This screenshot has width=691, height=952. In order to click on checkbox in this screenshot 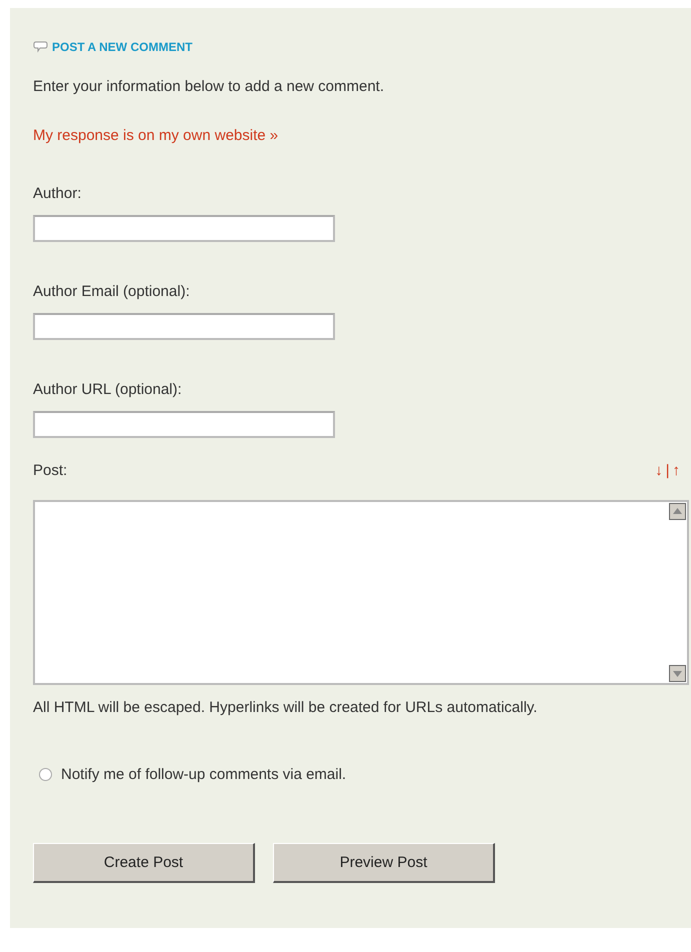, I will do `click(45, 774)`.